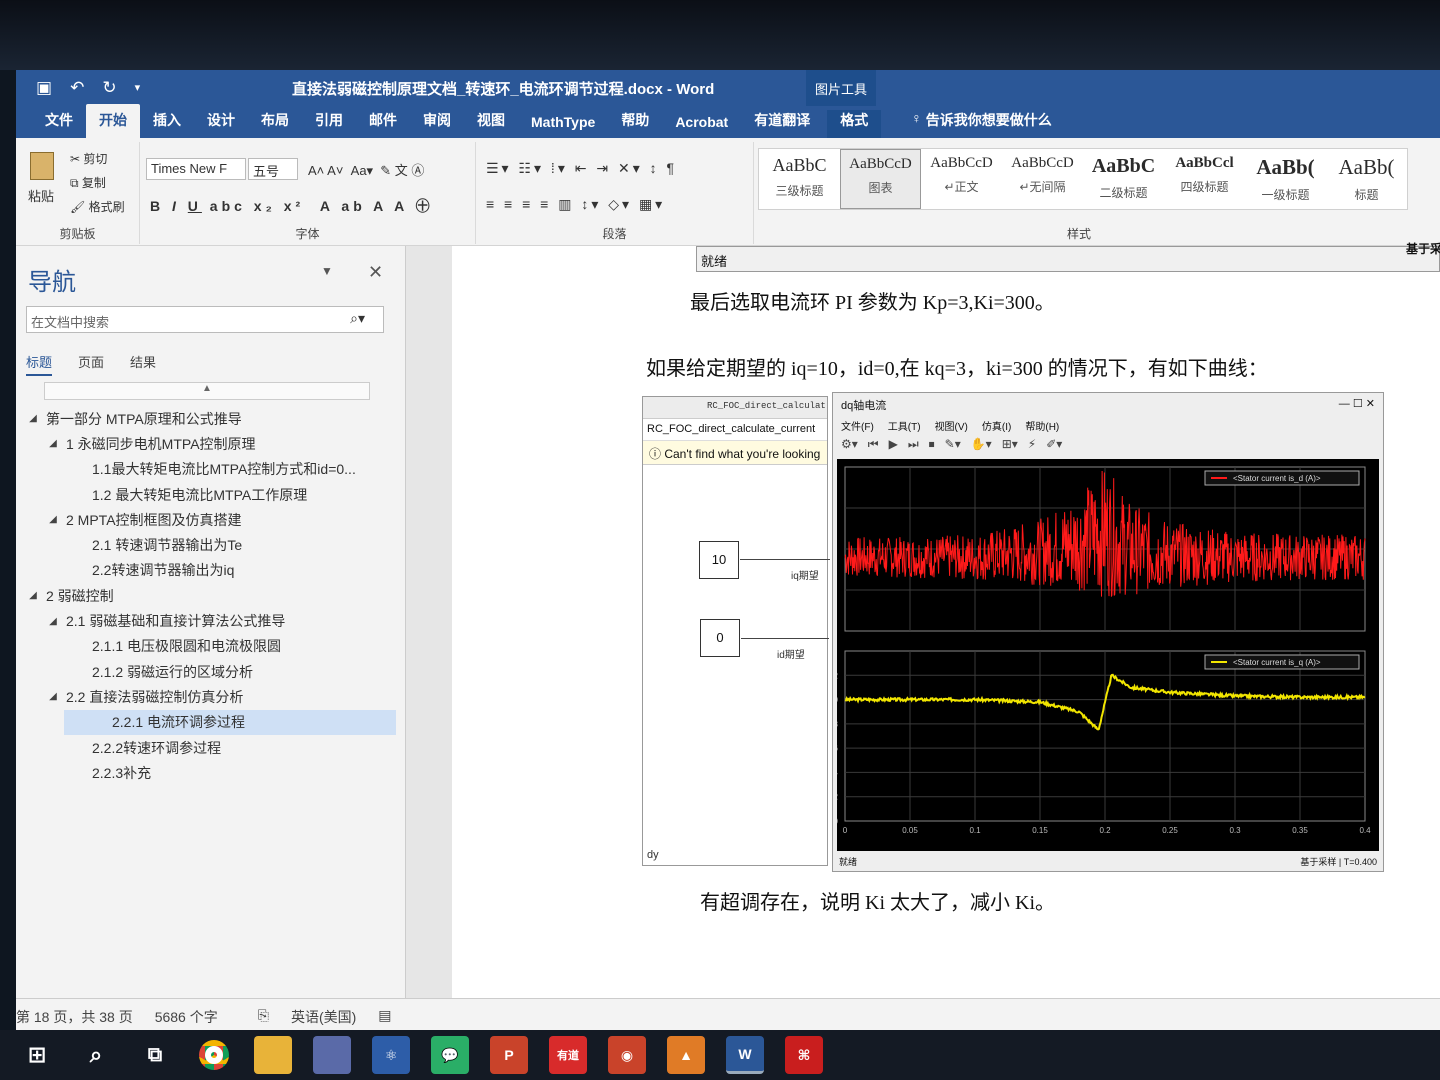 This screenshot has height=1080, width=1440. Describe the element at coordinates (91, 364) in the screenshot. I see `tab-pages: 页面` at that location.